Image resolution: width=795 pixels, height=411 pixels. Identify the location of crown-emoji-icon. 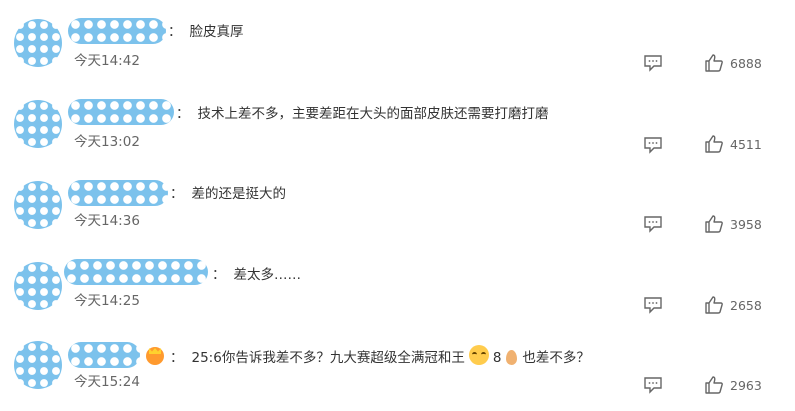
(155, 356).